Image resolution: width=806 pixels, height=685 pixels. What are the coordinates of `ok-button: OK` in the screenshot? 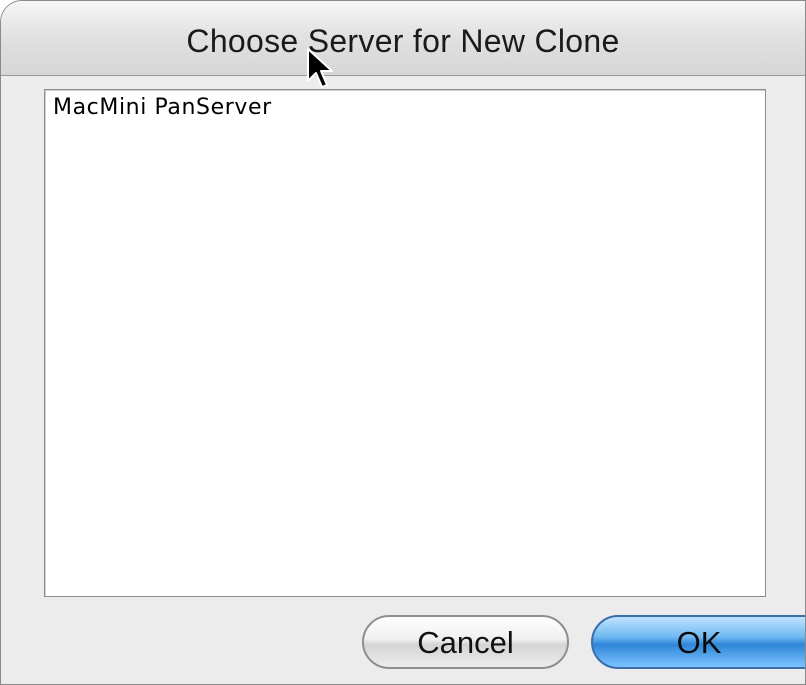 It's located at (698, 642).